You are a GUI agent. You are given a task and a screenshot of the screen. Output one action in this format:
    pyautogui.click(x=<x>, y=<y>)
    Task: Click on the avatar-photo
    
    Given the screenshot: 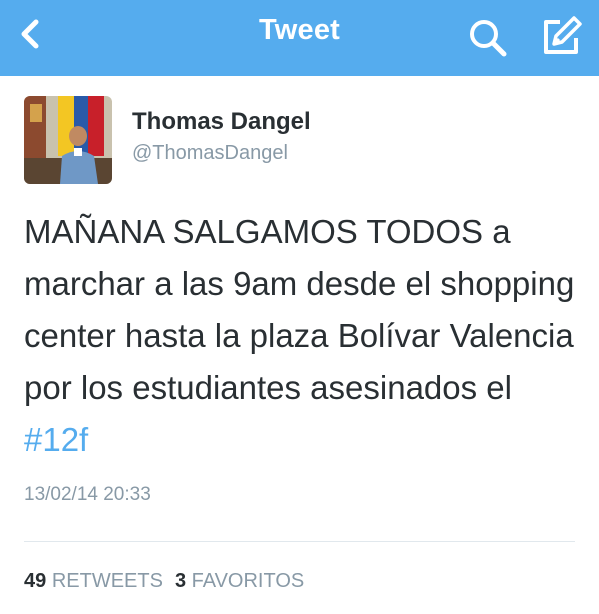 What is the action you would take?
    pyautogui.click(x=68, y=140)
    